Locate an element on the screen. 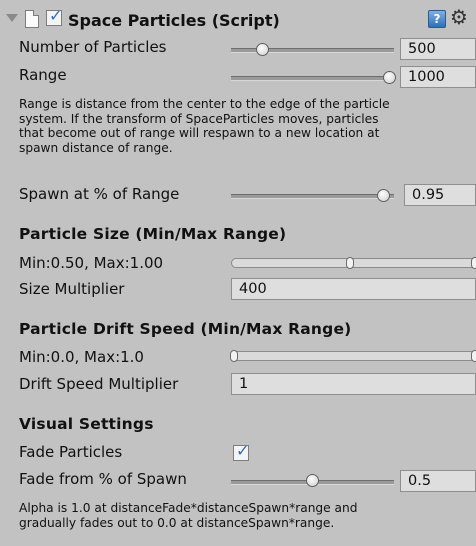 The image size is (476, 546). fade-from-spawn-slider-thumb is located at coordinates (312, 480).